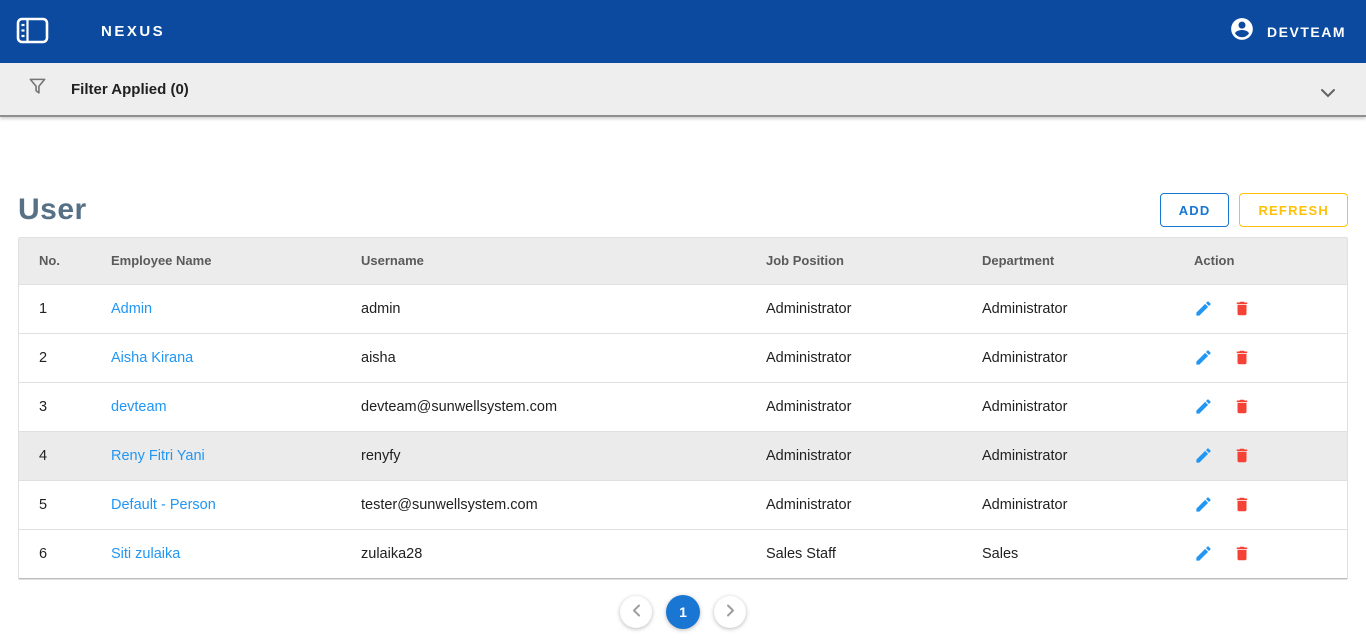 This screenshot has height=644, width=1366. Describe the element at coordinates (1306, 31) in the screenshot. I see `user-name-label: DEVTEAM` at that location.